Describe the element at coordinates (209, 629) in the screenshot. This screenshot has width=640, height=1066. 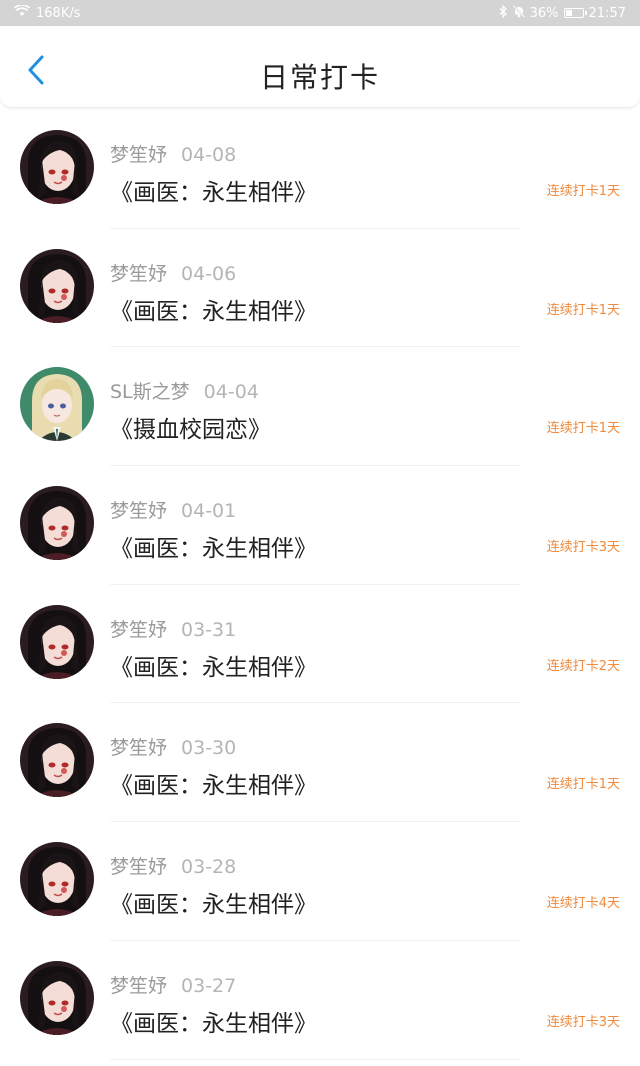
I see `entry-date: 03-31` at that location.